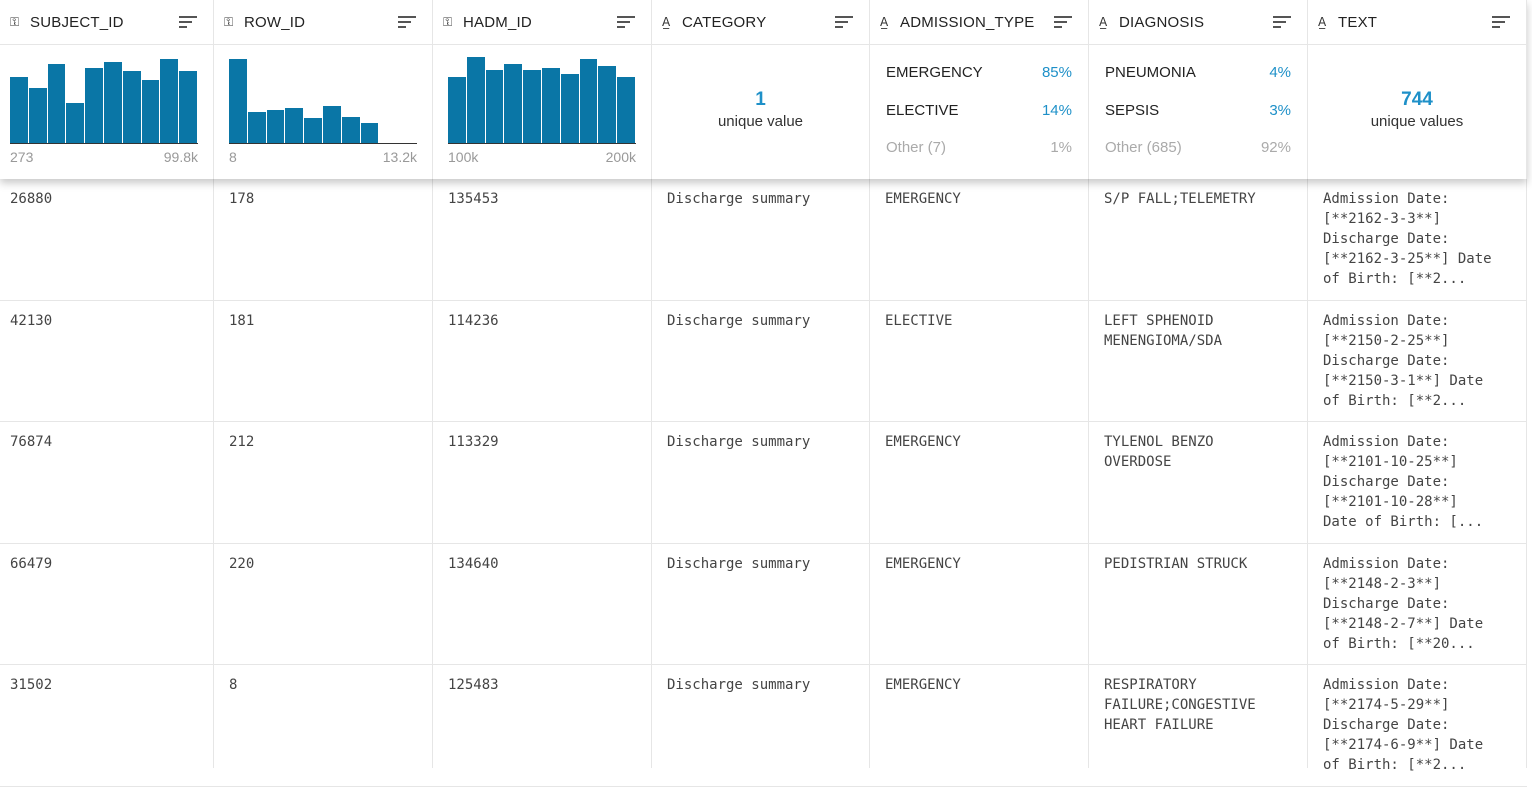 The height and width of the screenshot is (787, 1532). I want to click on cell-subject-id: 26880, so click(107, 240).